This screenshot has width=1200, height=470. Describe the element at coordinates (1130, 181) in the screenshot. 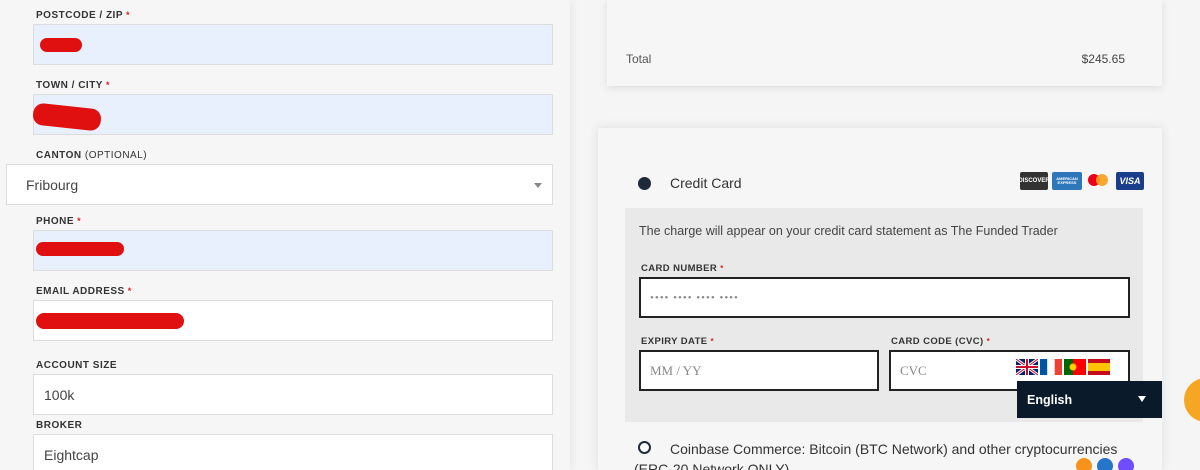

I see `visa-icon: VISA` at that location.